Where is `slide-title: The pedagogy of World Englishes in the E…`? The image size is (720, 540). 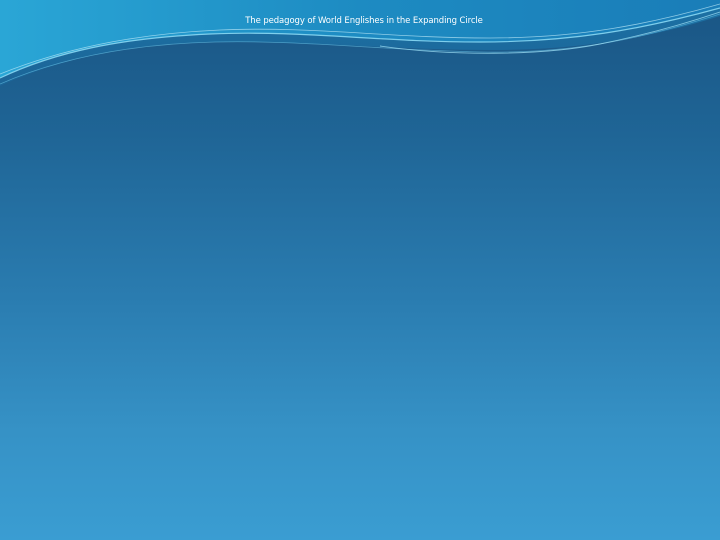 slide-title: The pedagogy of World Englishes in the E… is located at coordinates (364, 21).